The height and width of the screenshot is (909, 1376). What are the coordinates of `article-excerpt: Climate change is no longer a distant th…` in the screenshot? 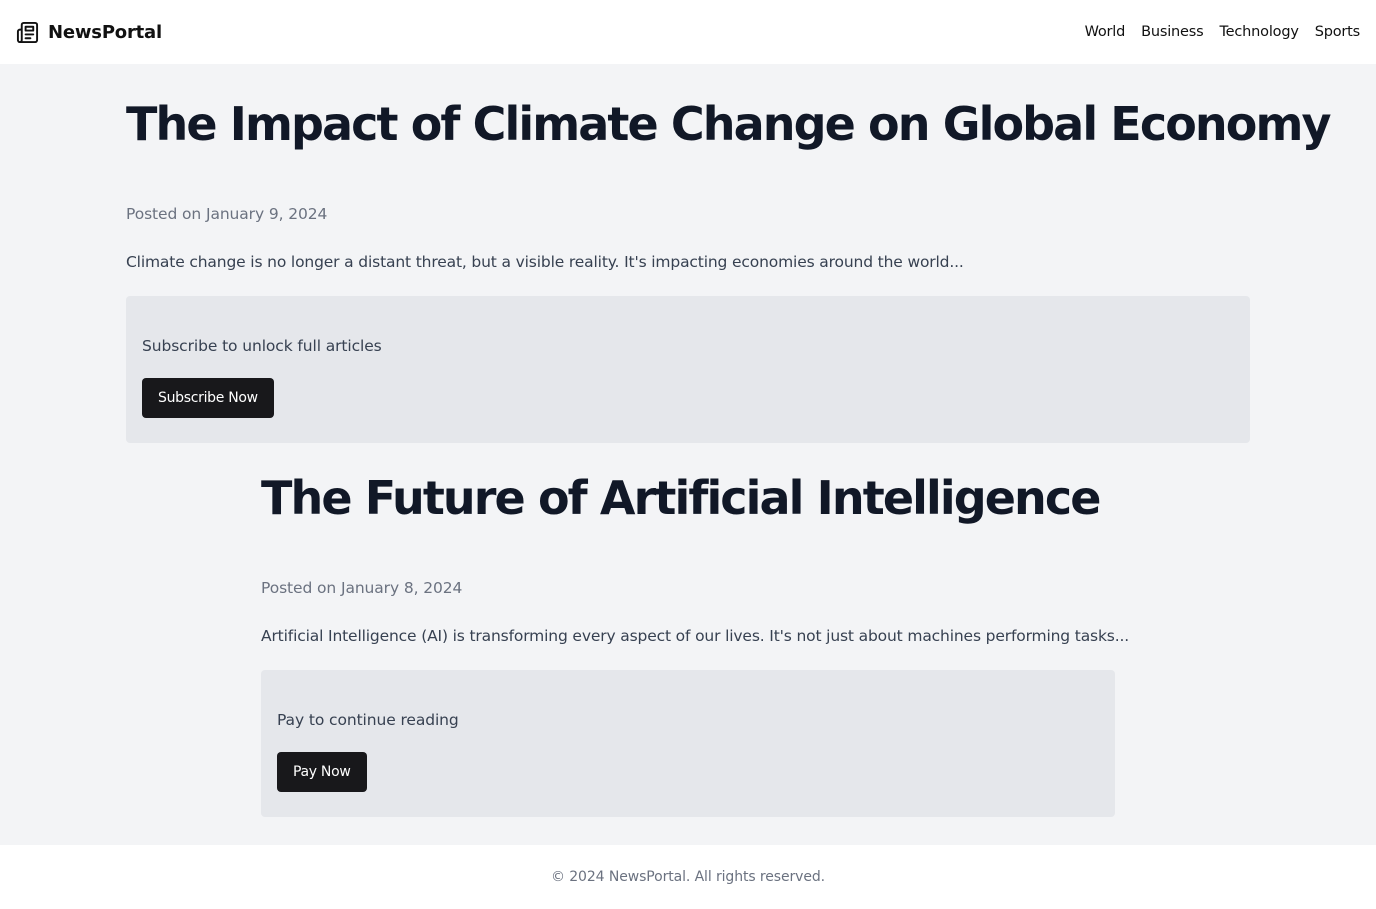 It's located at (545, 262).